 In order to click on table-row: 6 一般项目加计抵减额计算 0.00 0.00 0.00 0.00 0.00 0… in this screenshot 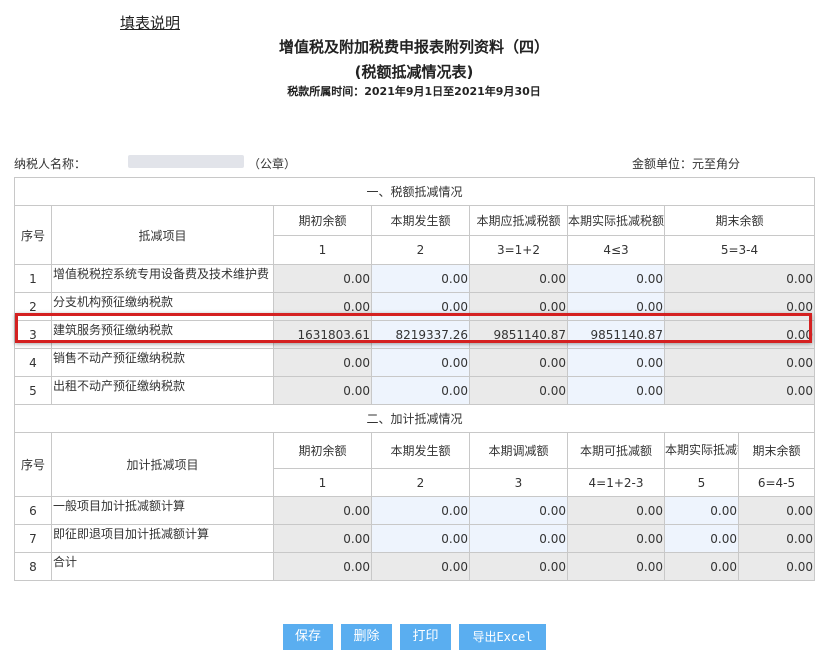, I will do `click(415, 510)`.